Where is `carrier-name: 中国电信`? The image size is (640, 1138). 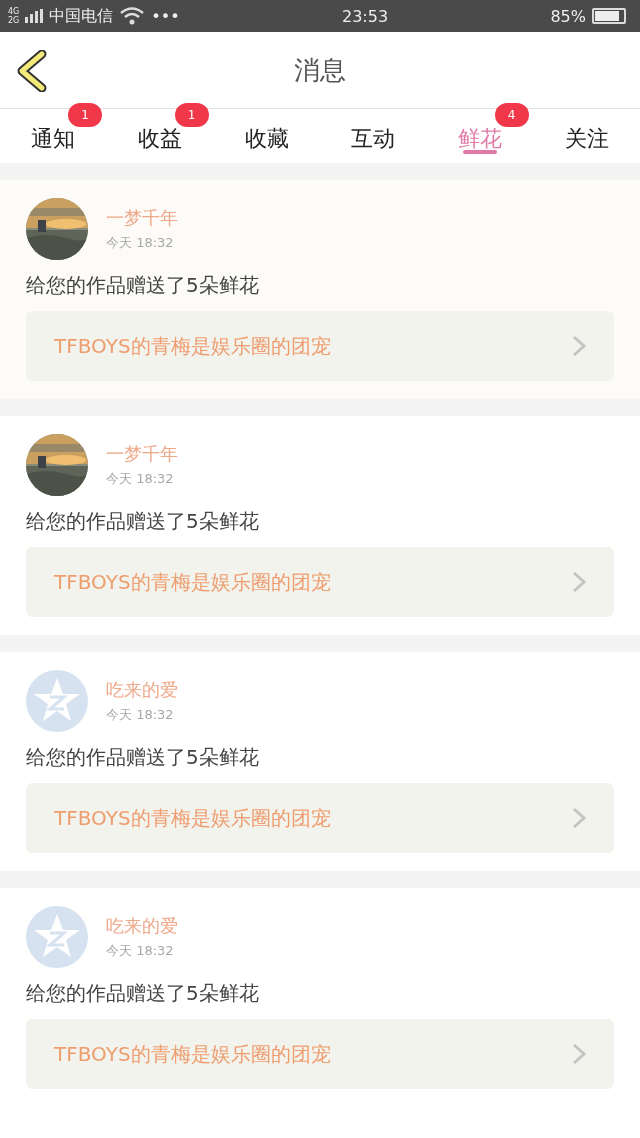
carrier-name: 中国电信 is located at coordinates (81, 16).